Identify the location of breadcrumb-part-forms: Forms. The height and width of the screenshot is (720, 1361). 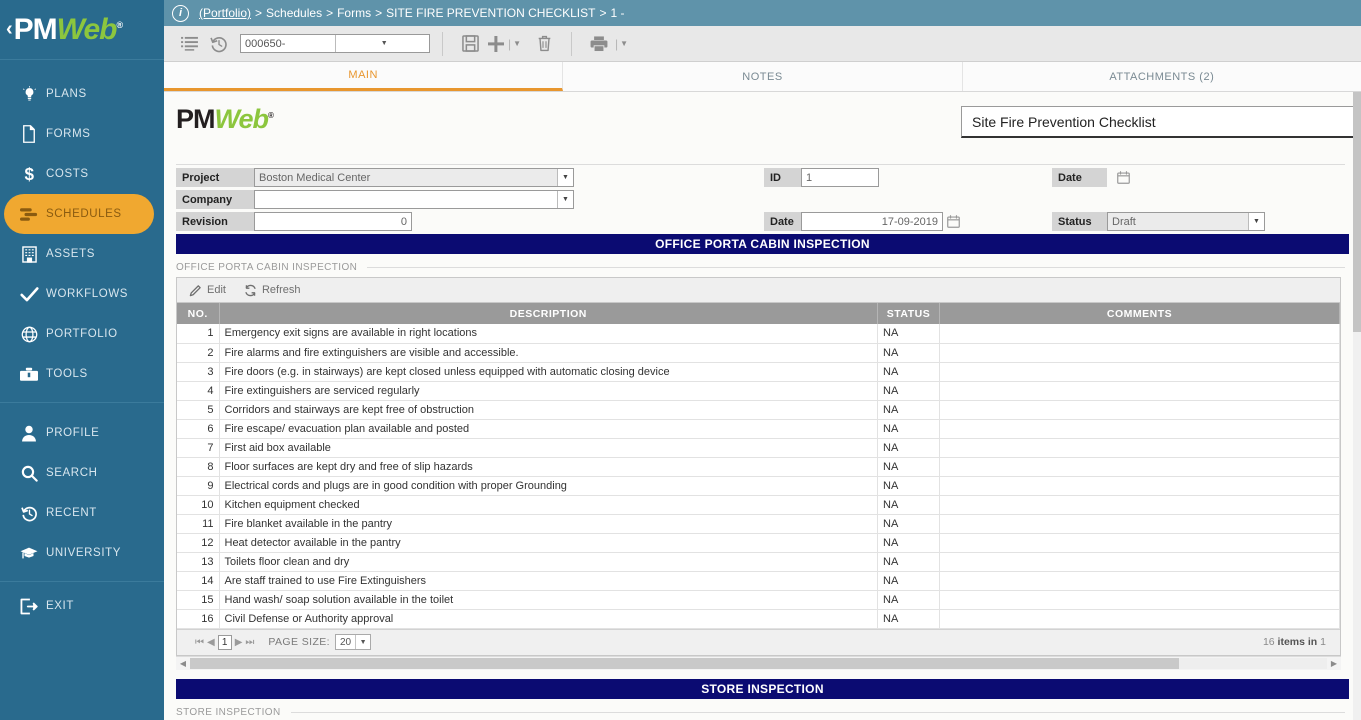
(354, 13).